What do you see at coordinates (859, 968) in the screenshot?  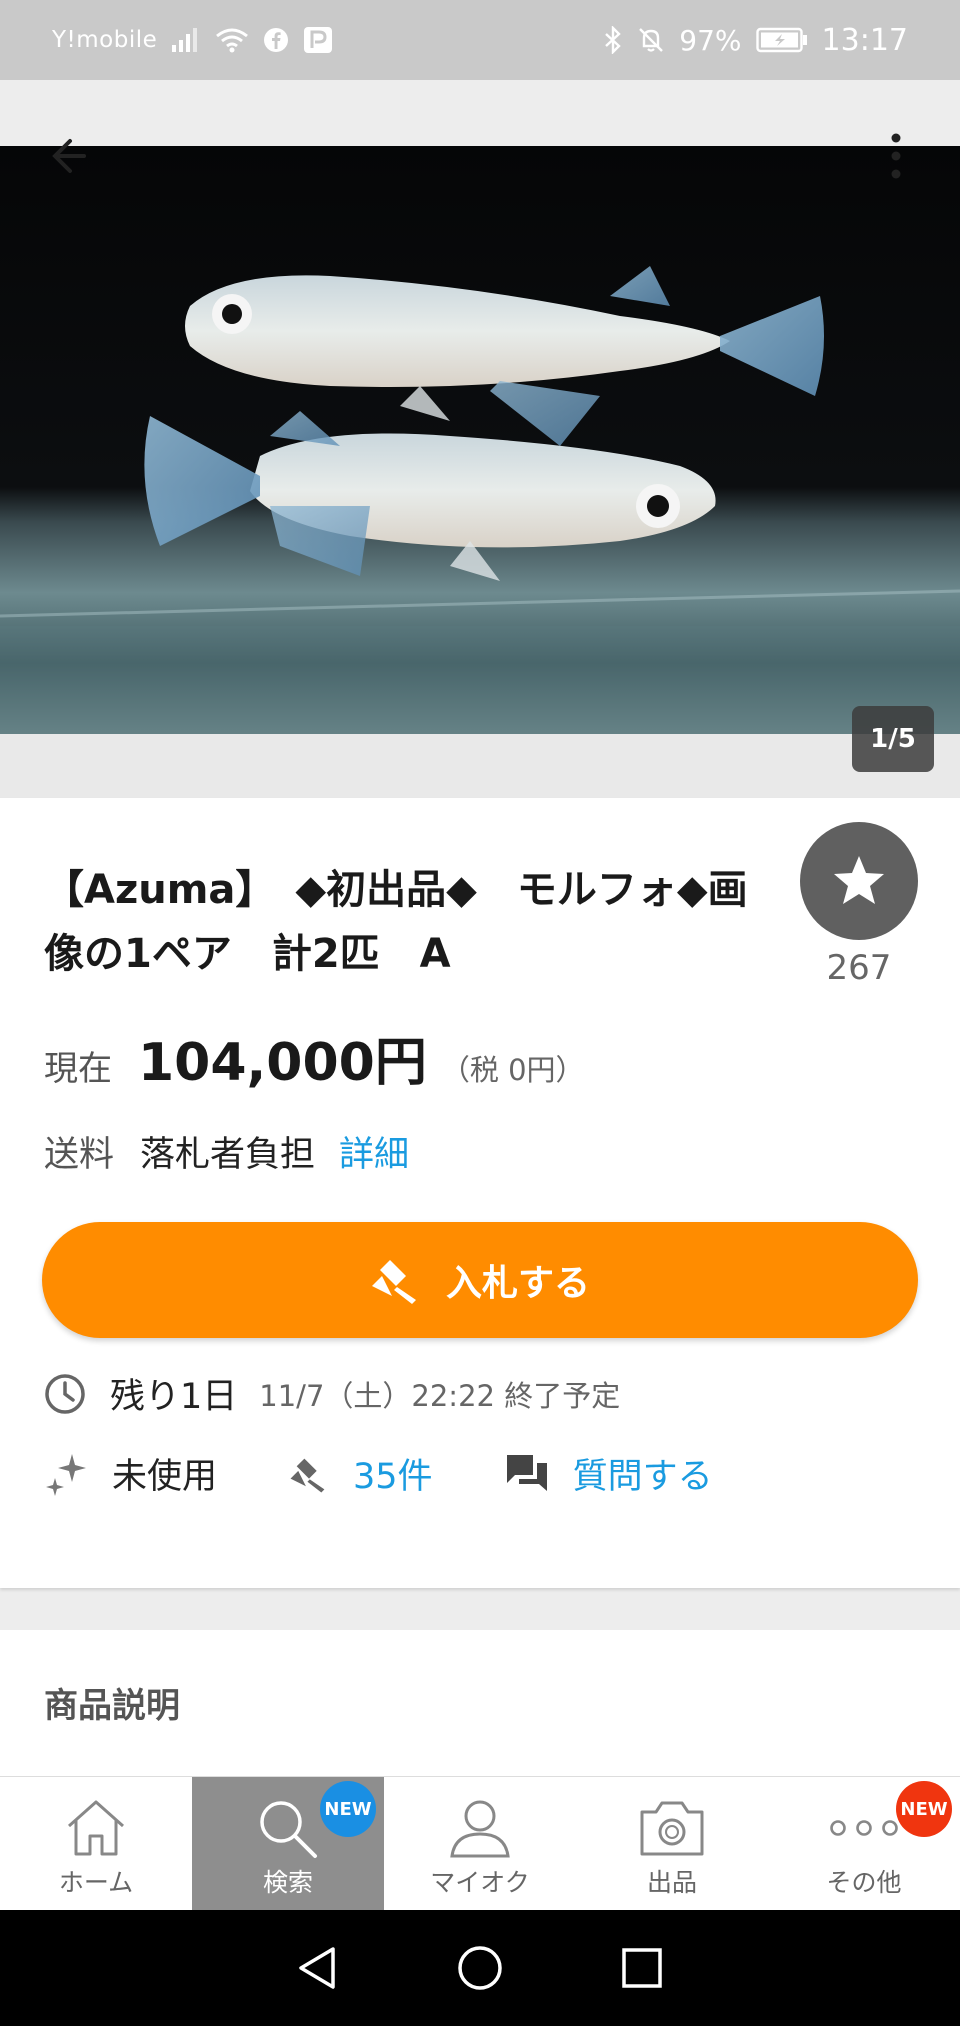 I see `watch-count: 267` at bounding box center [859, 968].